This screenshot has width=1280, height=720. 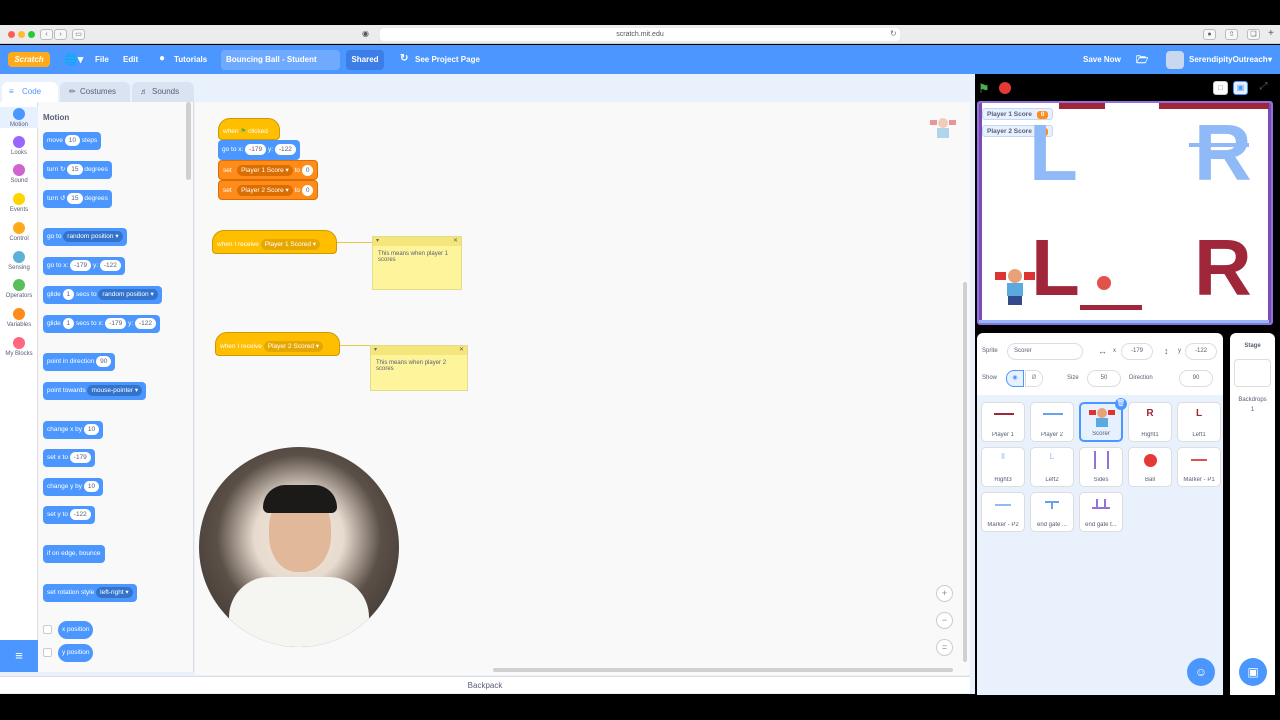 What do you see at coordinates (1220, 88) in the screenshot?
I see `small-stage-icon: □` at bounding box center [1220, 88].